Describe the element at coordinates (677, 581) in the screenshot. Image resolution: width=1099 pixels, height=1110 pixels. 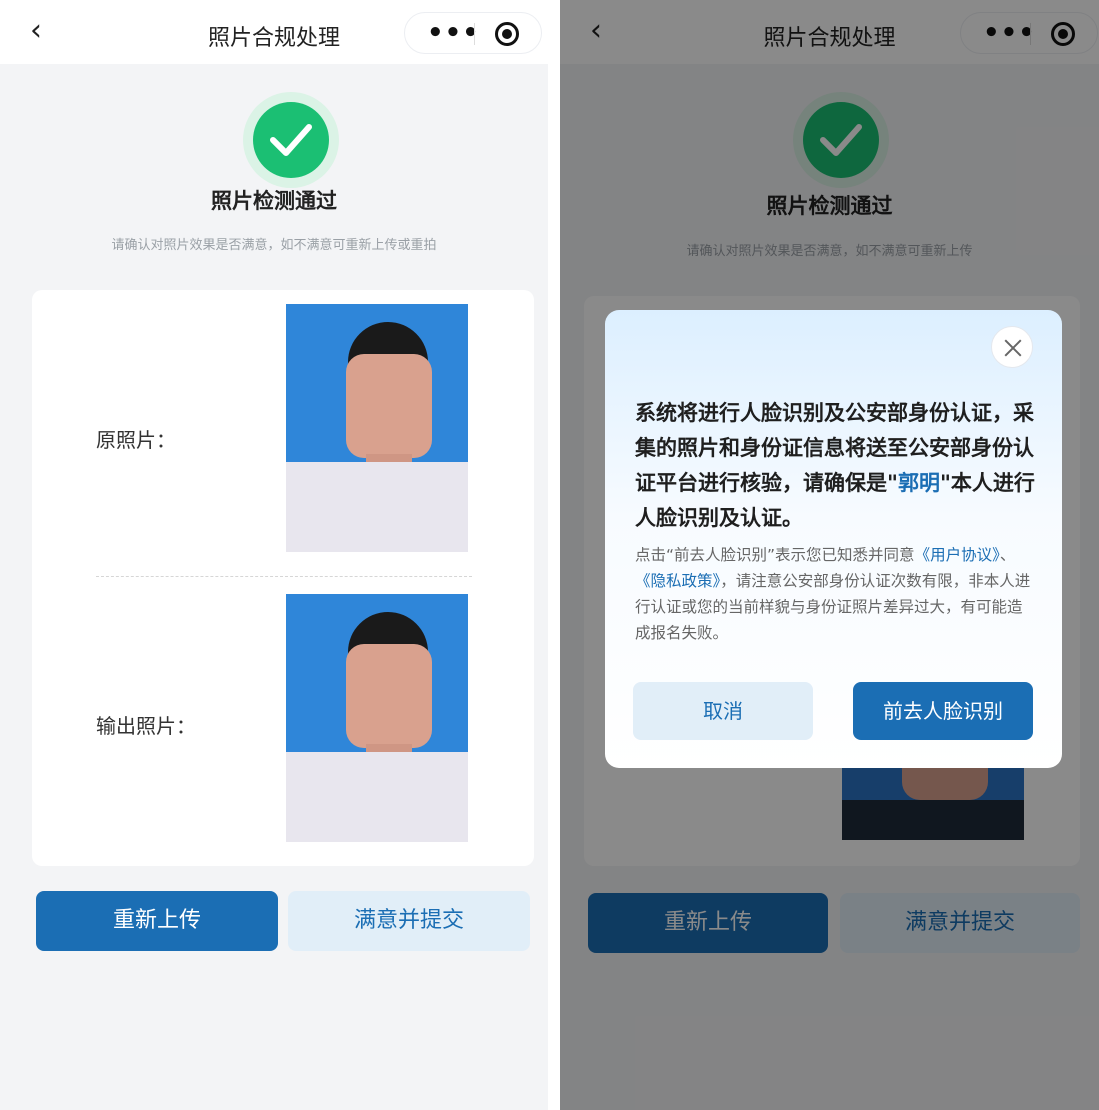
I see `privacy-policy-link: 《隐私政策》` at that location.